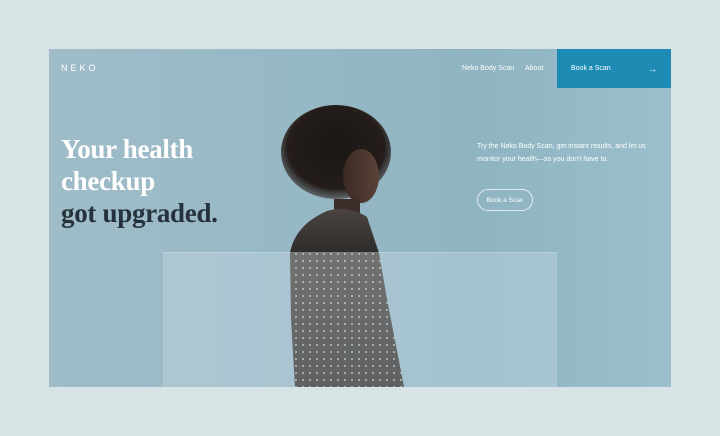 The width and height of the screenshot is (720, 436). Describe the element at coordinates (80, 68) in the screenshot. I see `brand-logo: NEKO` at that location.